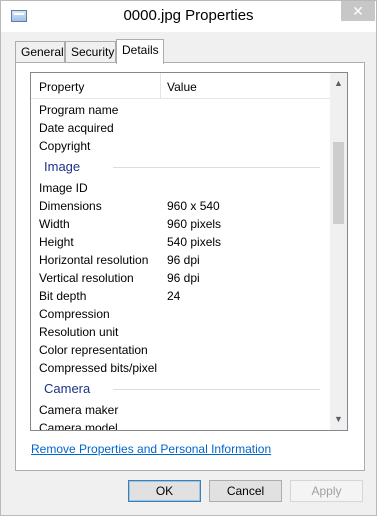 Image resolution: width=377 pixels, height=516 pixels. What do you see at coordinates (63, 188) in the screenshot?
I see `property-name: Image ID` at bounding box center [63, 188].